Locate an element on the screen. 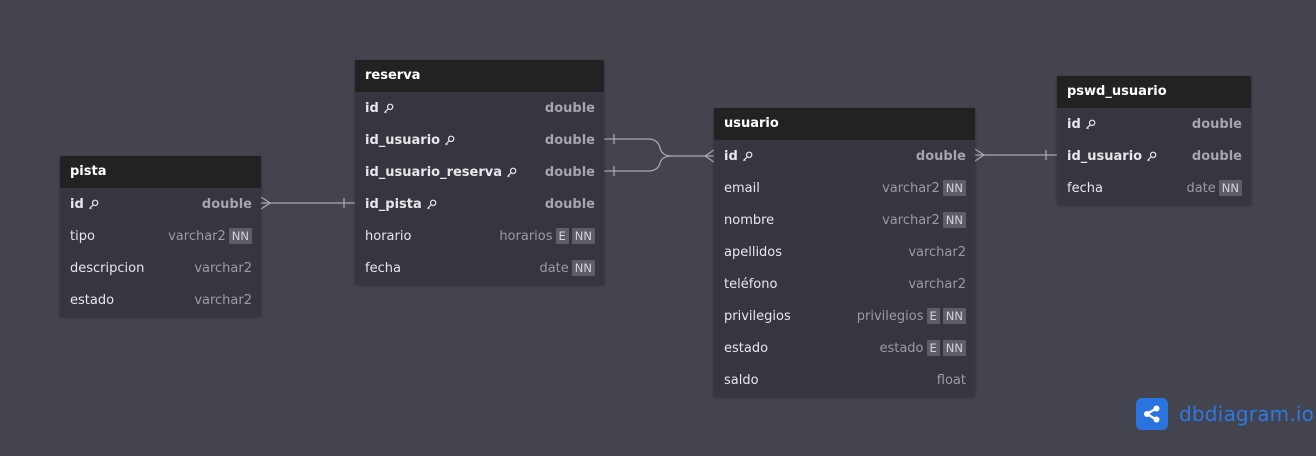 Image resolution: width=1316 pixels, height=456 pixels. table-header: pista is located at coordinates (160, 172).